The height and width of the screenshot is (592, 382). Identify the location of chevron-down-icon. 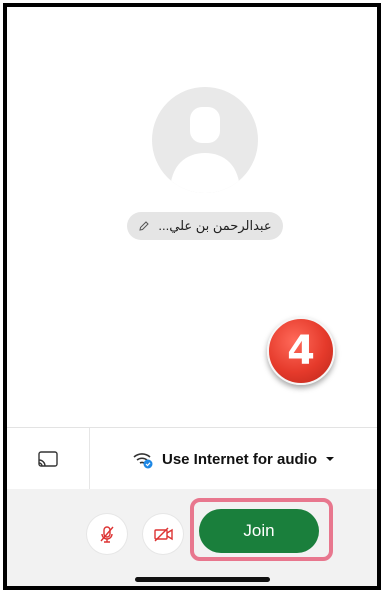
(330, 459).